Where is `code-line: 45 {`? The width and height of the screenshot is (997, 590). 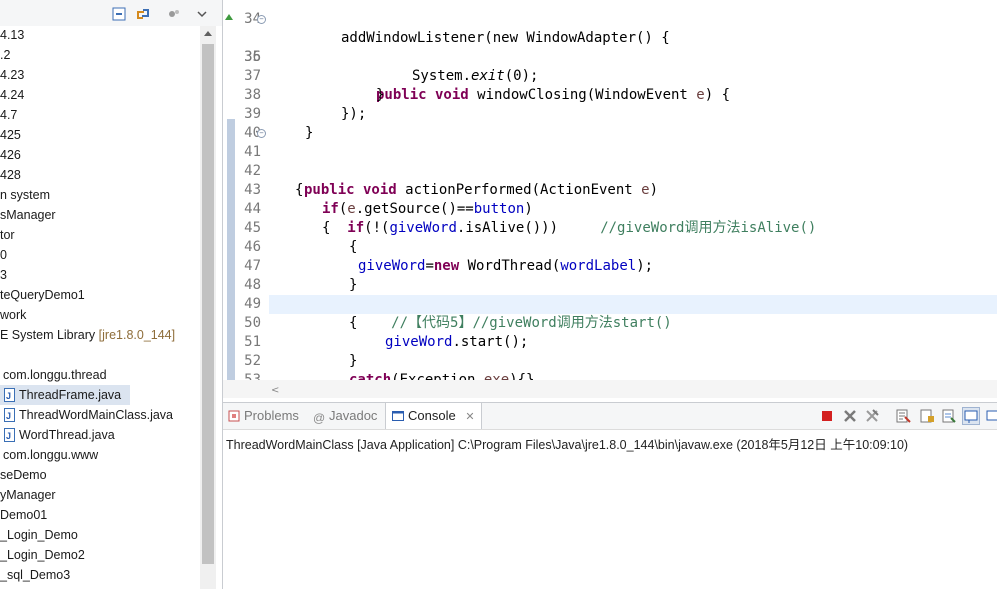 code-line: 45 { is located at coordinates (610, 227).